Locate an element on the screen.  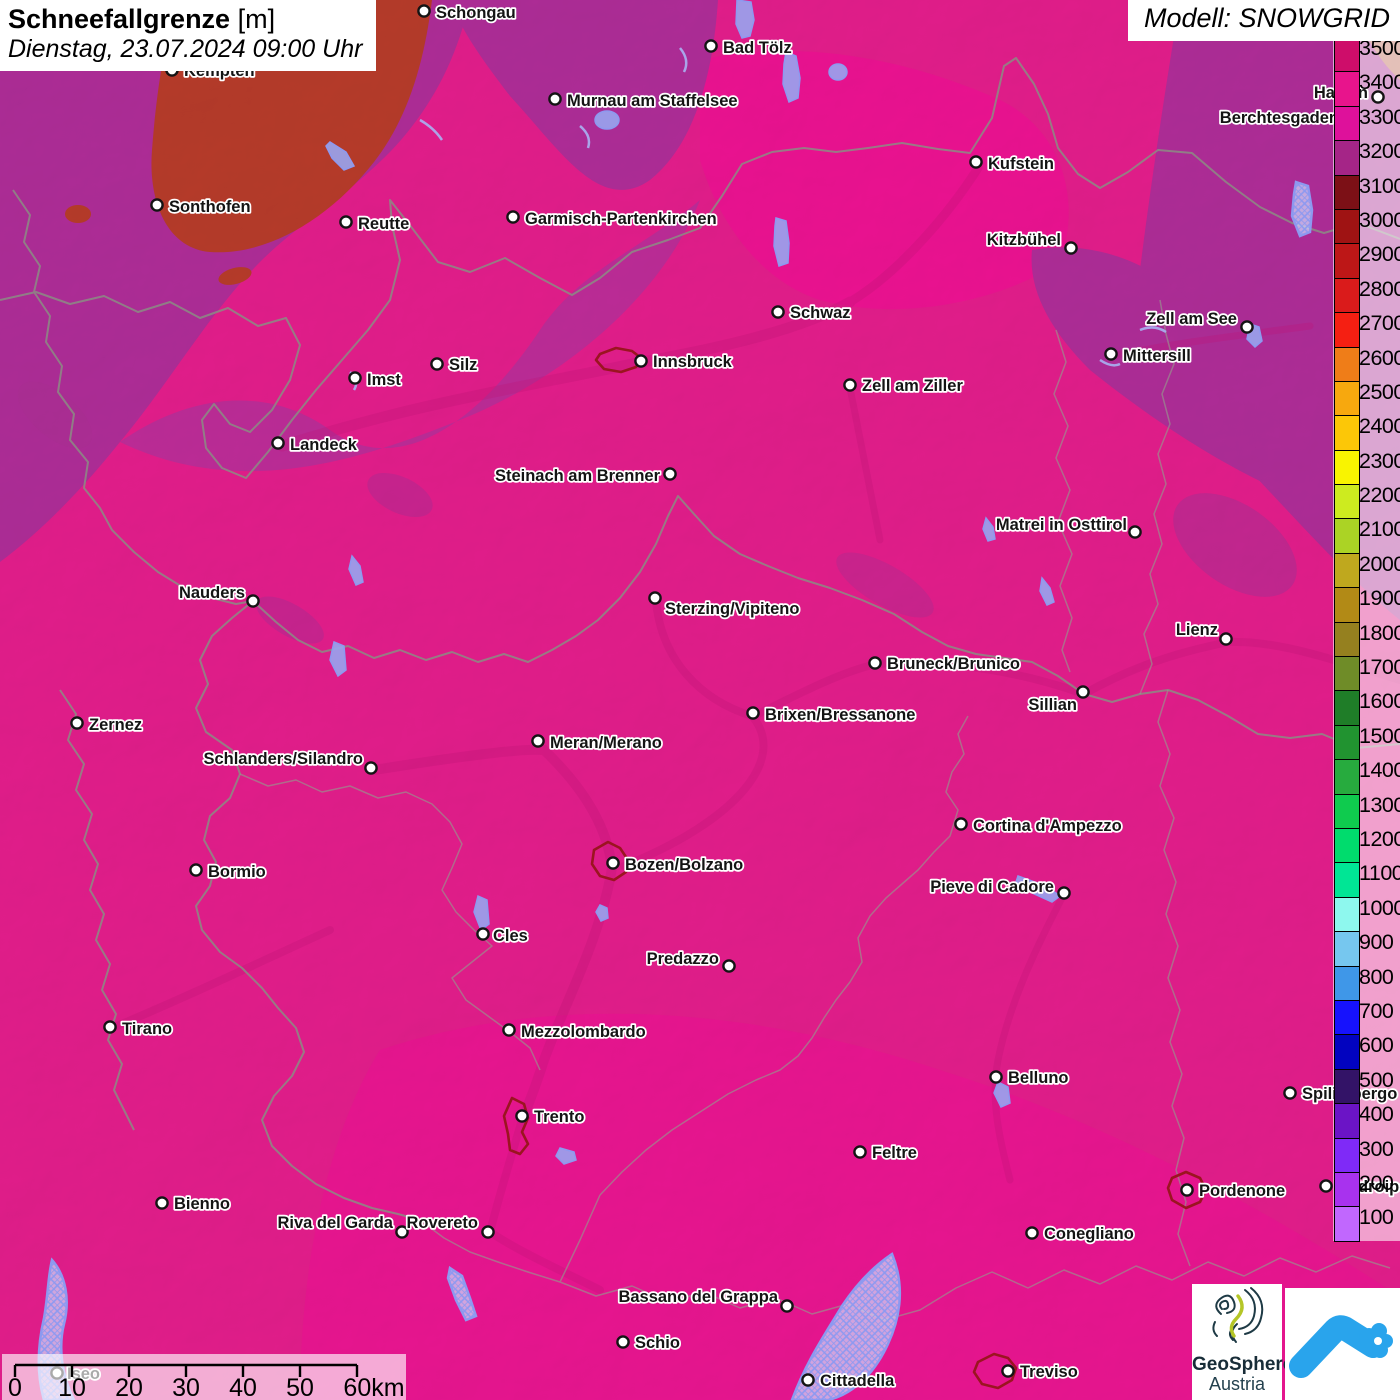
legend-tick-label: 2600 is located at coordinates (1379, 357).